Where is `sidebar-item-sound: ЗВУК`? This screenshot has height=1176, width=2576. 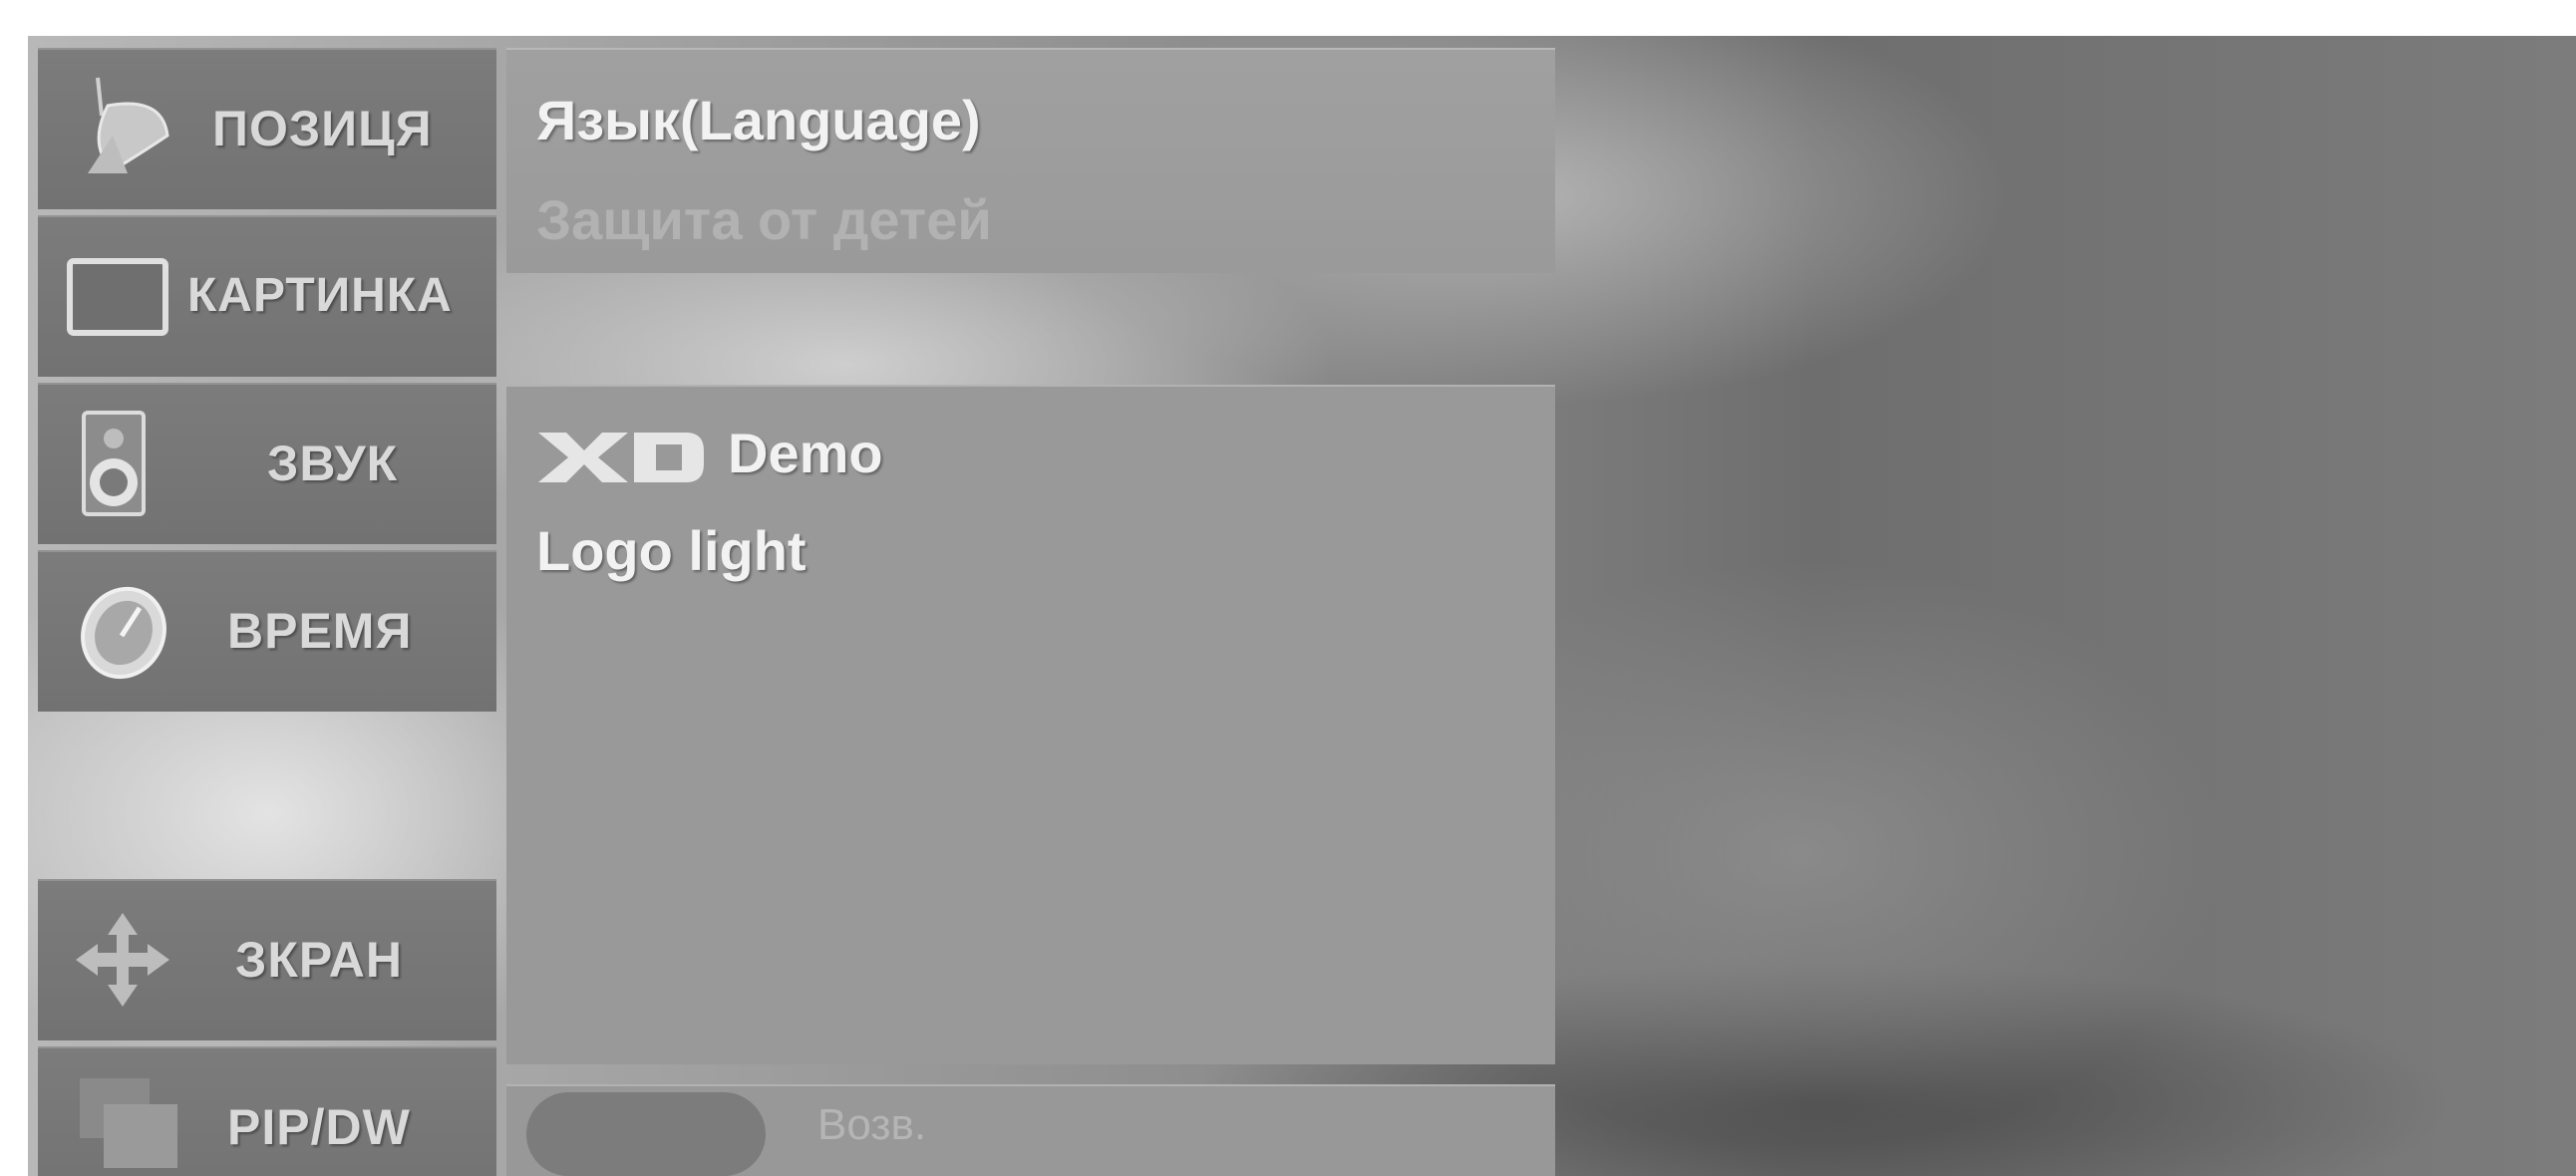 sidebar-item-sound: ЗВУК is located at coordinates (267, 463).